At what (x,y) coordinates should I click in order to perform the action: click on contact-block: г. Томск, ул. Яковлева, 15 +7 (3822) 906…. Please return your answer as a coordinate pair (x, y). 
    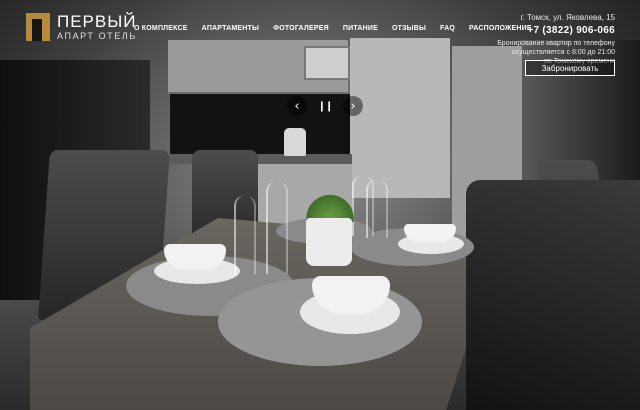
    Looking at the image, I should click on (556, 39).